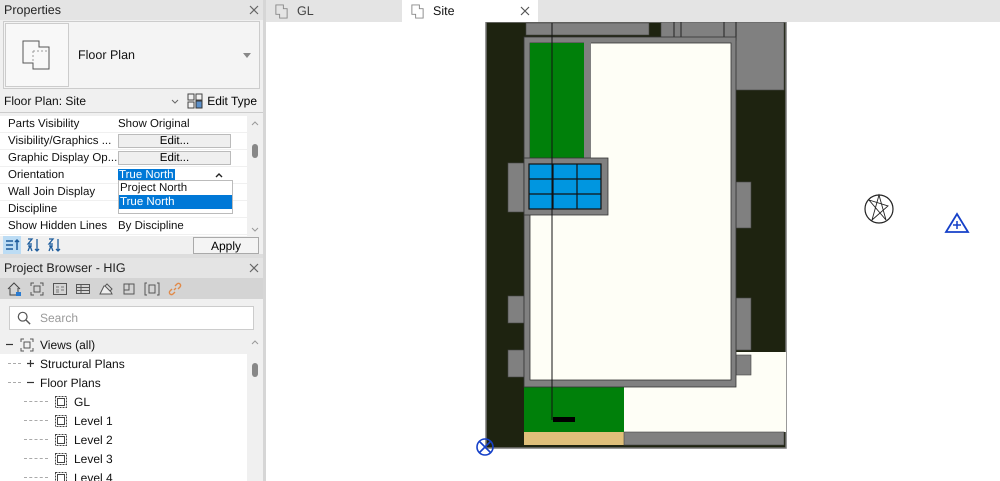 The height and width of the screenshot is (481, 1000). What do you see at coordinates (12, 245) in the screenshot?
I see `categorize-icon` at bounding box center [12, 245].